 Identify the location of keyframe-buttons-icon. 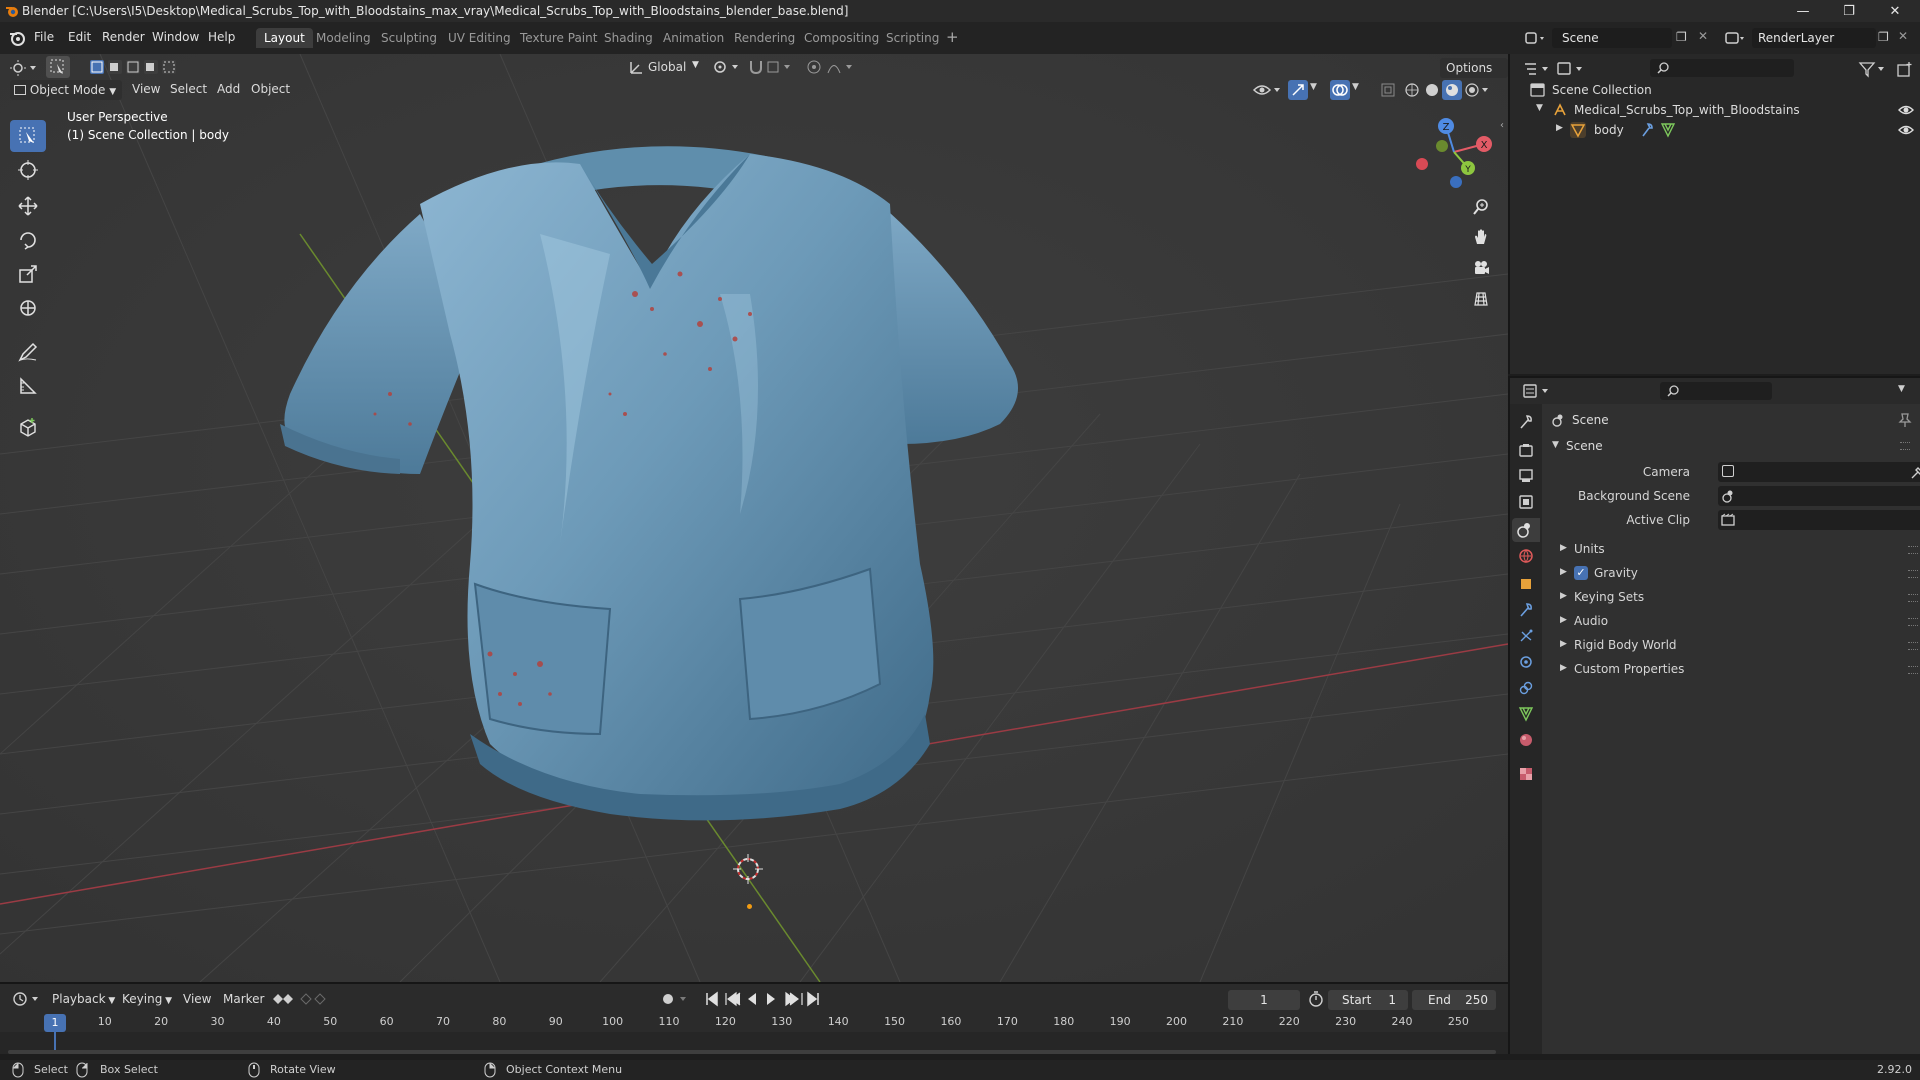
(307, 999).